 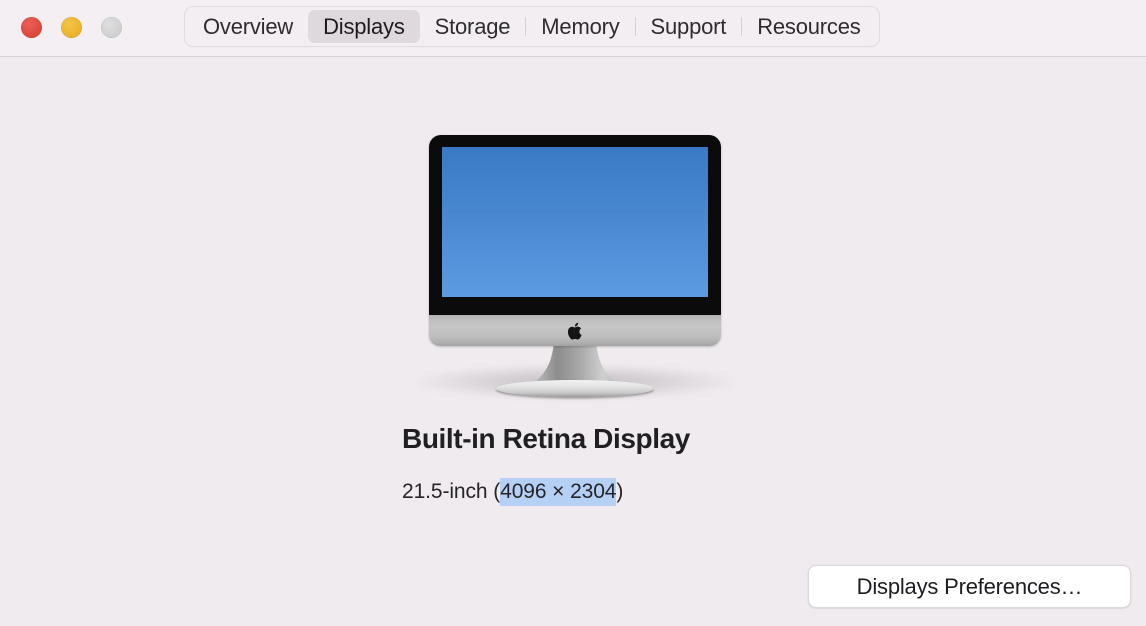 I want to click on tab-memory: Memory, so click(x=580, y=26).